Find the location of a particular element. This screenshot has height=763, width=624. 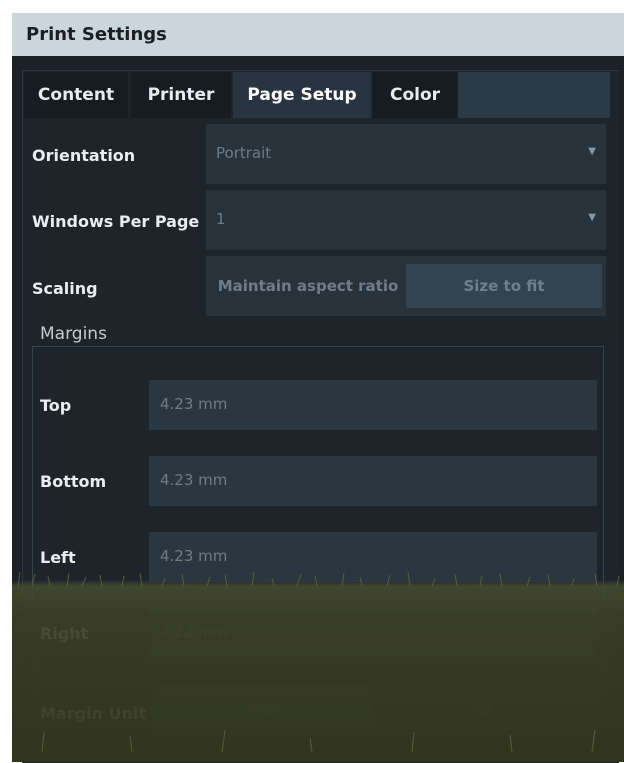

scaling-maintain-aspect-button: Maintain aspect ratio is located at coordinates (308, 286).